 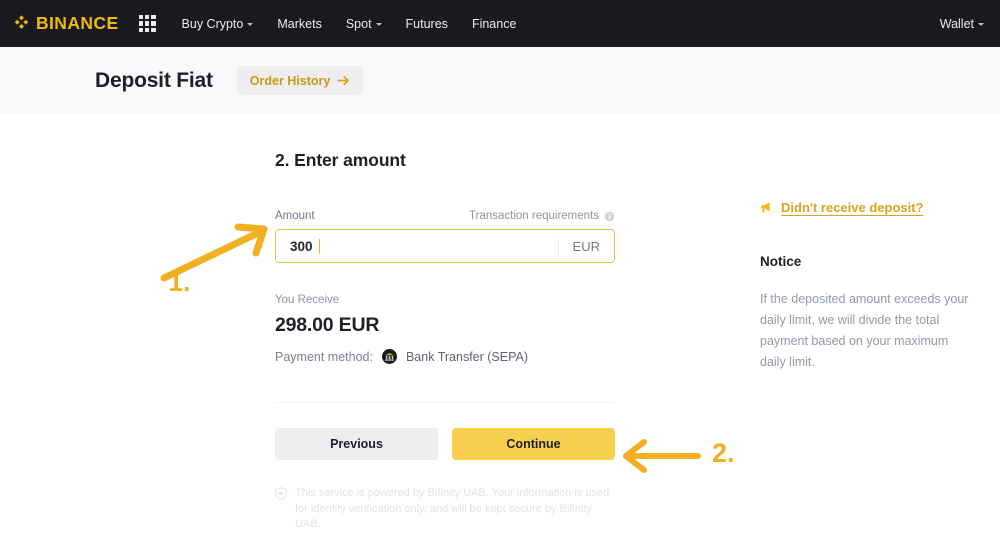 What do you see at coordinates (445, 402) in the screenshot?
I see `section-divider` at bounding box center [445, 402].